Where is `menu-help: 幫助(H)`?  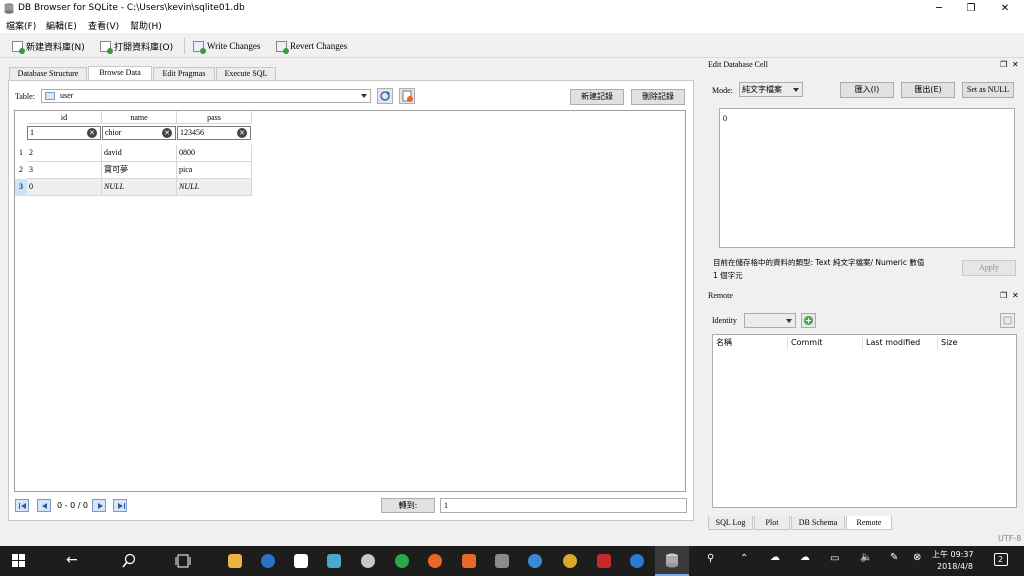
menu-help: 幫助(H) is located at coordinates (146, 25).